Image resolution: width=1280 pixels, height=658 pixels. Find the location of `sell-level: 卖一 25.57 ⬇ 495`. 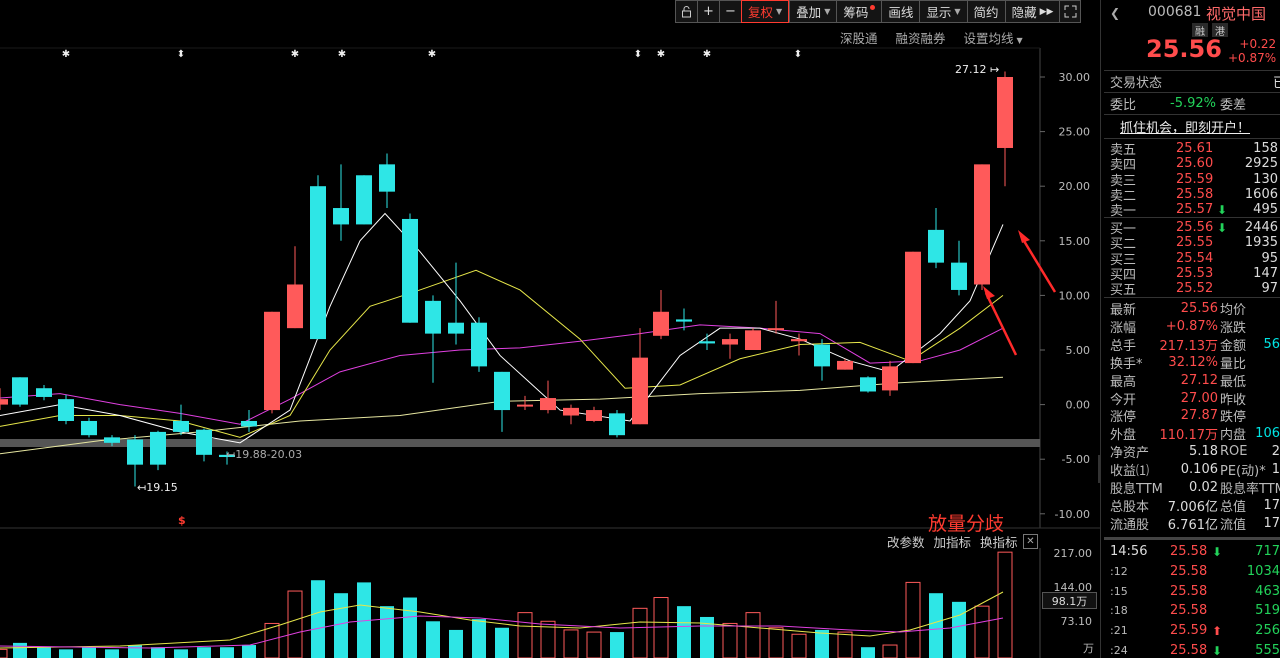

sell-level: 卖一 25.57 ⬇ 495 is located at coordinates (1195, 210).